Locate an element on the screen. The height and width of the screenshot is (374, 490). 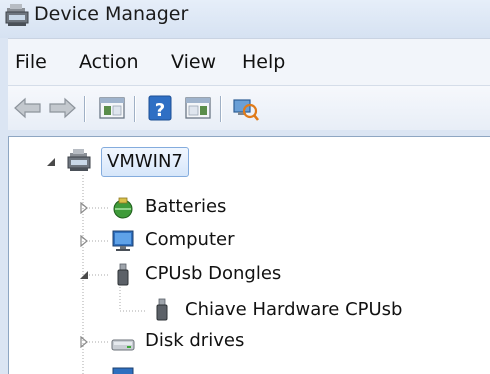
battery-icon is located at coordinates (123, 208).